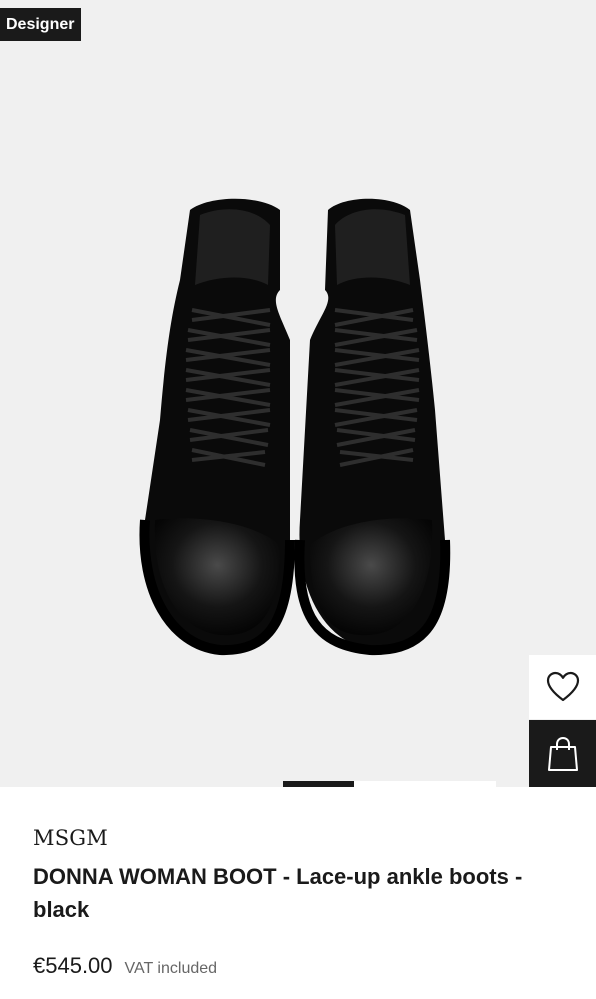 This screenshot has width=596, height=999. I want to click on designer-badge: Designer, so click(41, 24).